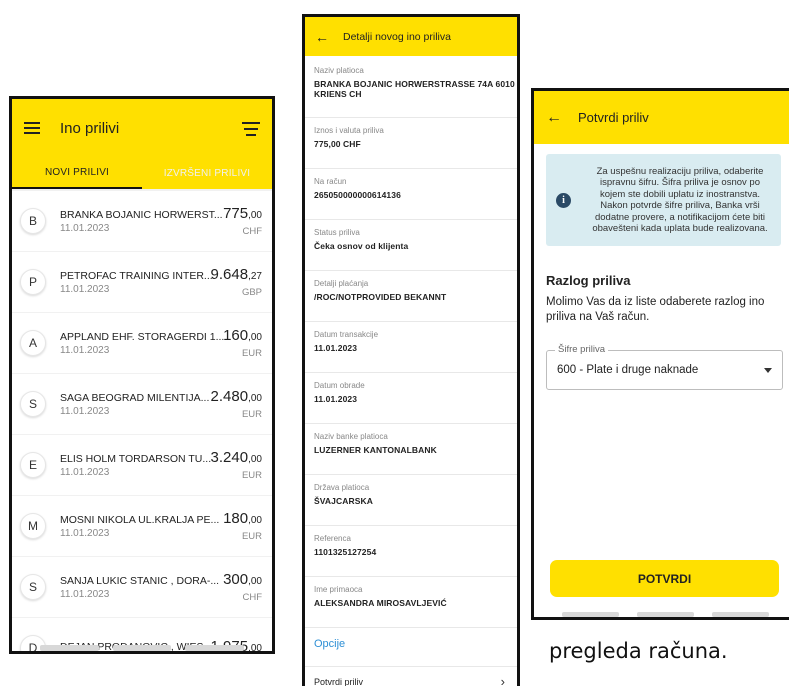 This screenshot has width=789, height=686. I want to click on amount-integer: 3.240, so click(229, 457).